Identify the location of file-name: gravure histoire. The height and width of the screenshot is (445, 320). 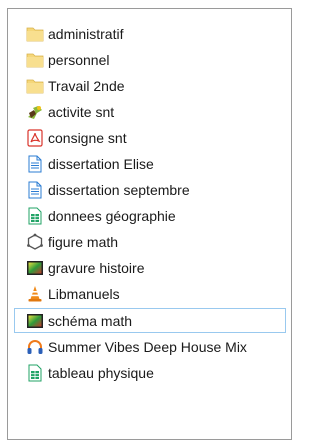
(96, 268).